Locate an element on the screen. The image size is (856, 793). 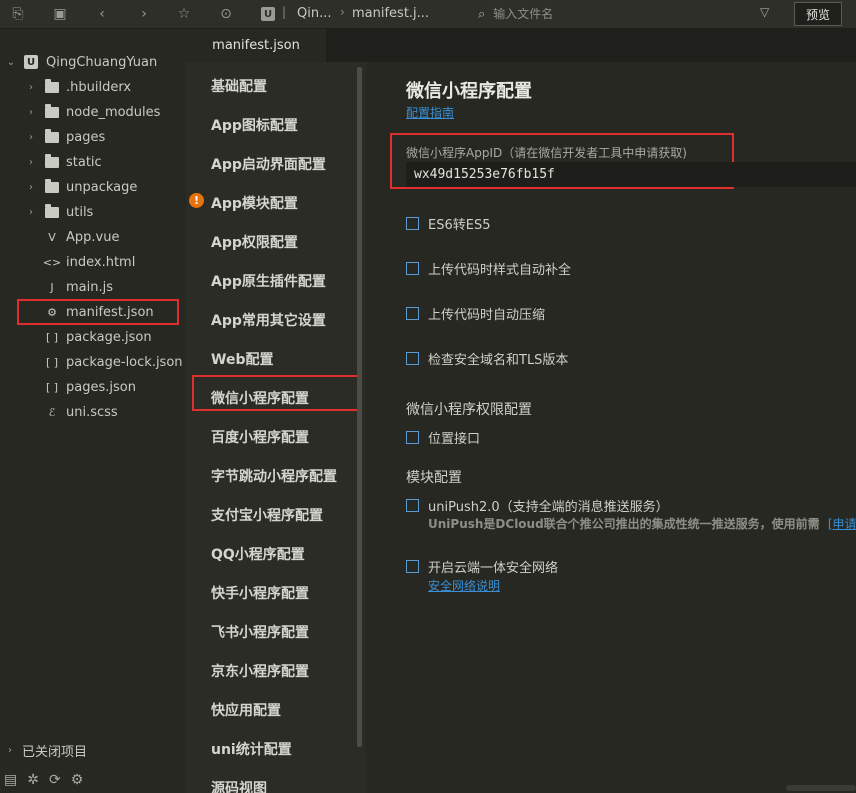
secure-network-link: 安全网络说明 is located at coordinates (464, 585).